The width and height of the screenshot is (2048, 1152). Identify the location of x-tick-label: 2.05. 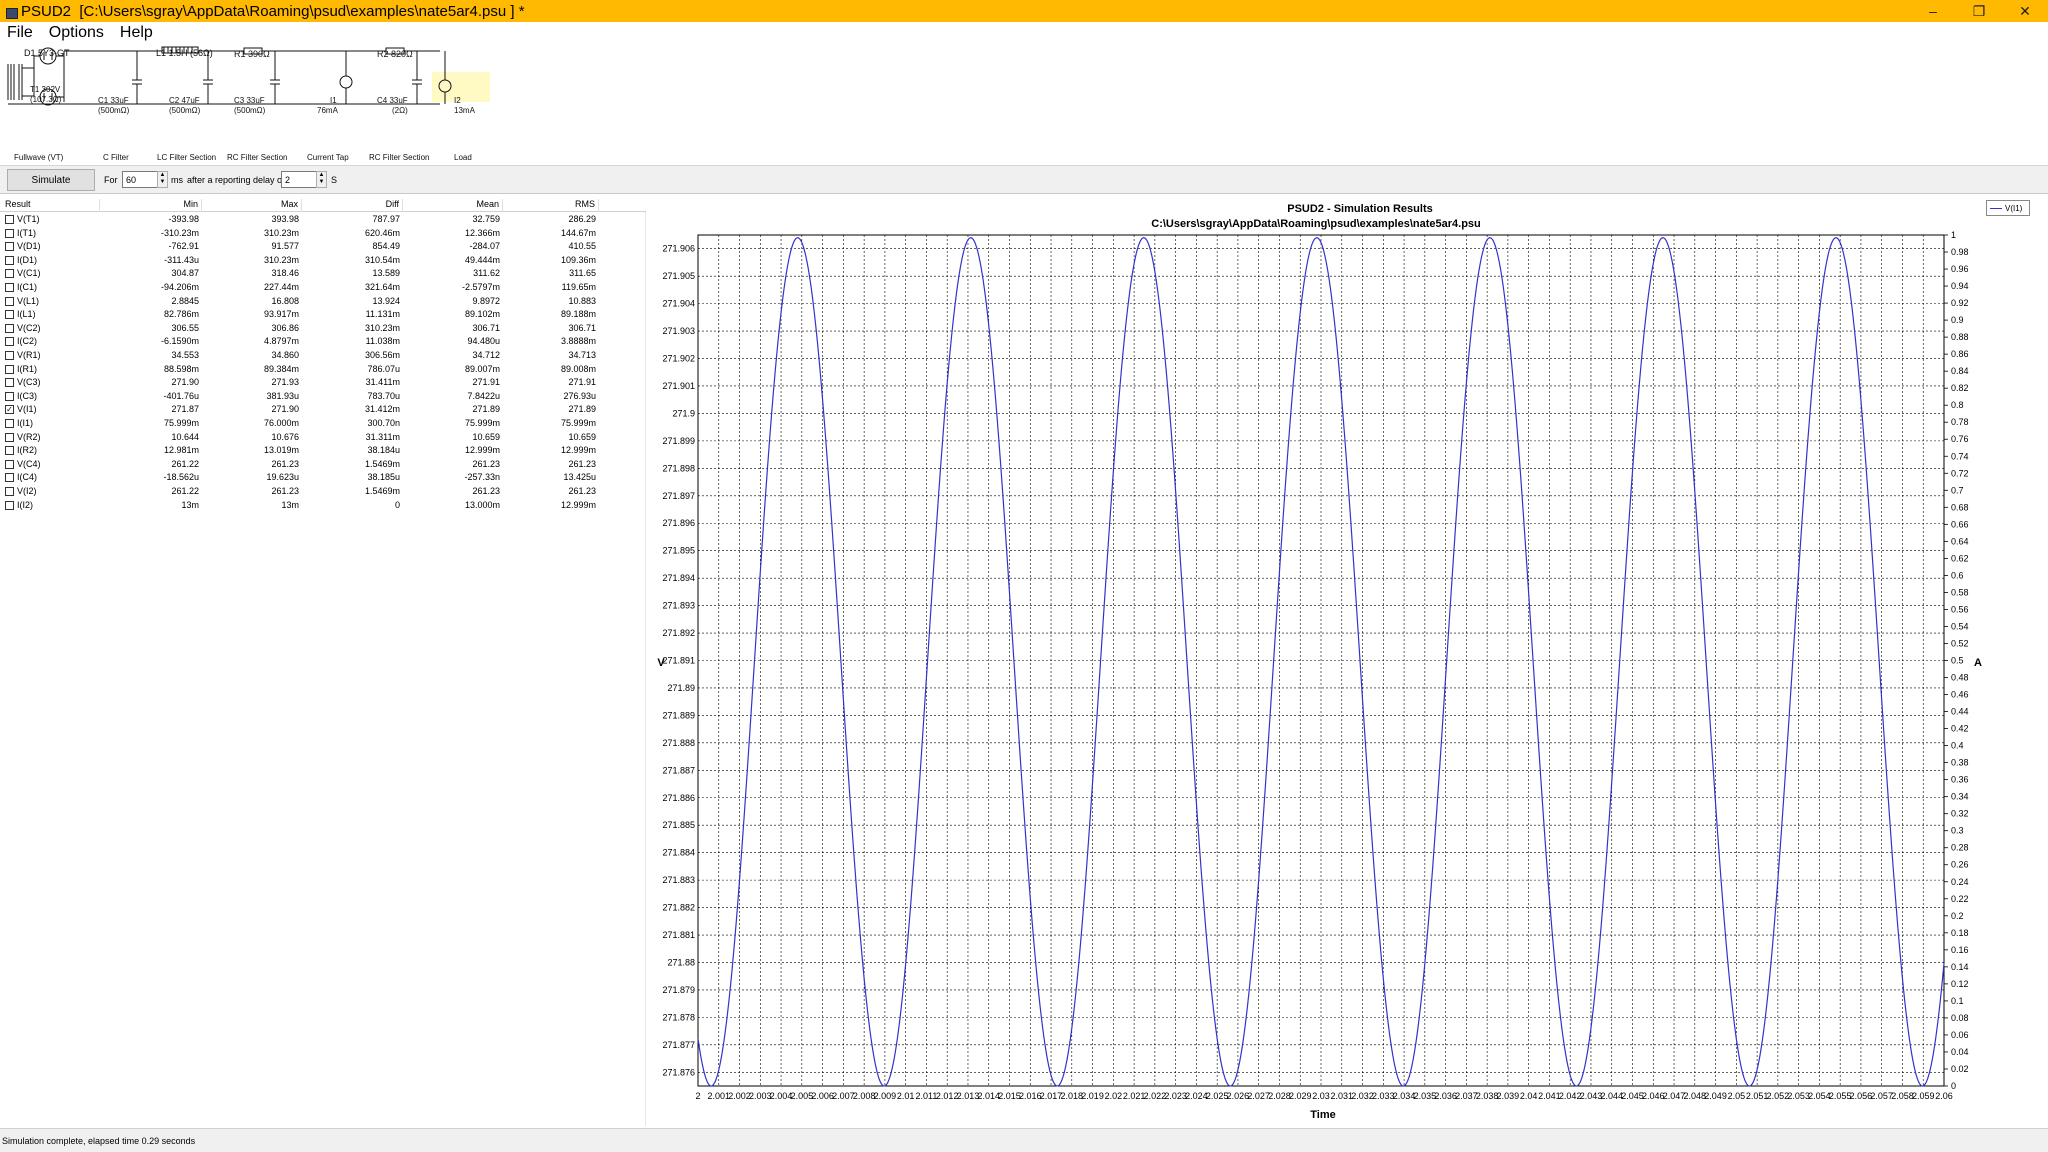
(1737, 1096).